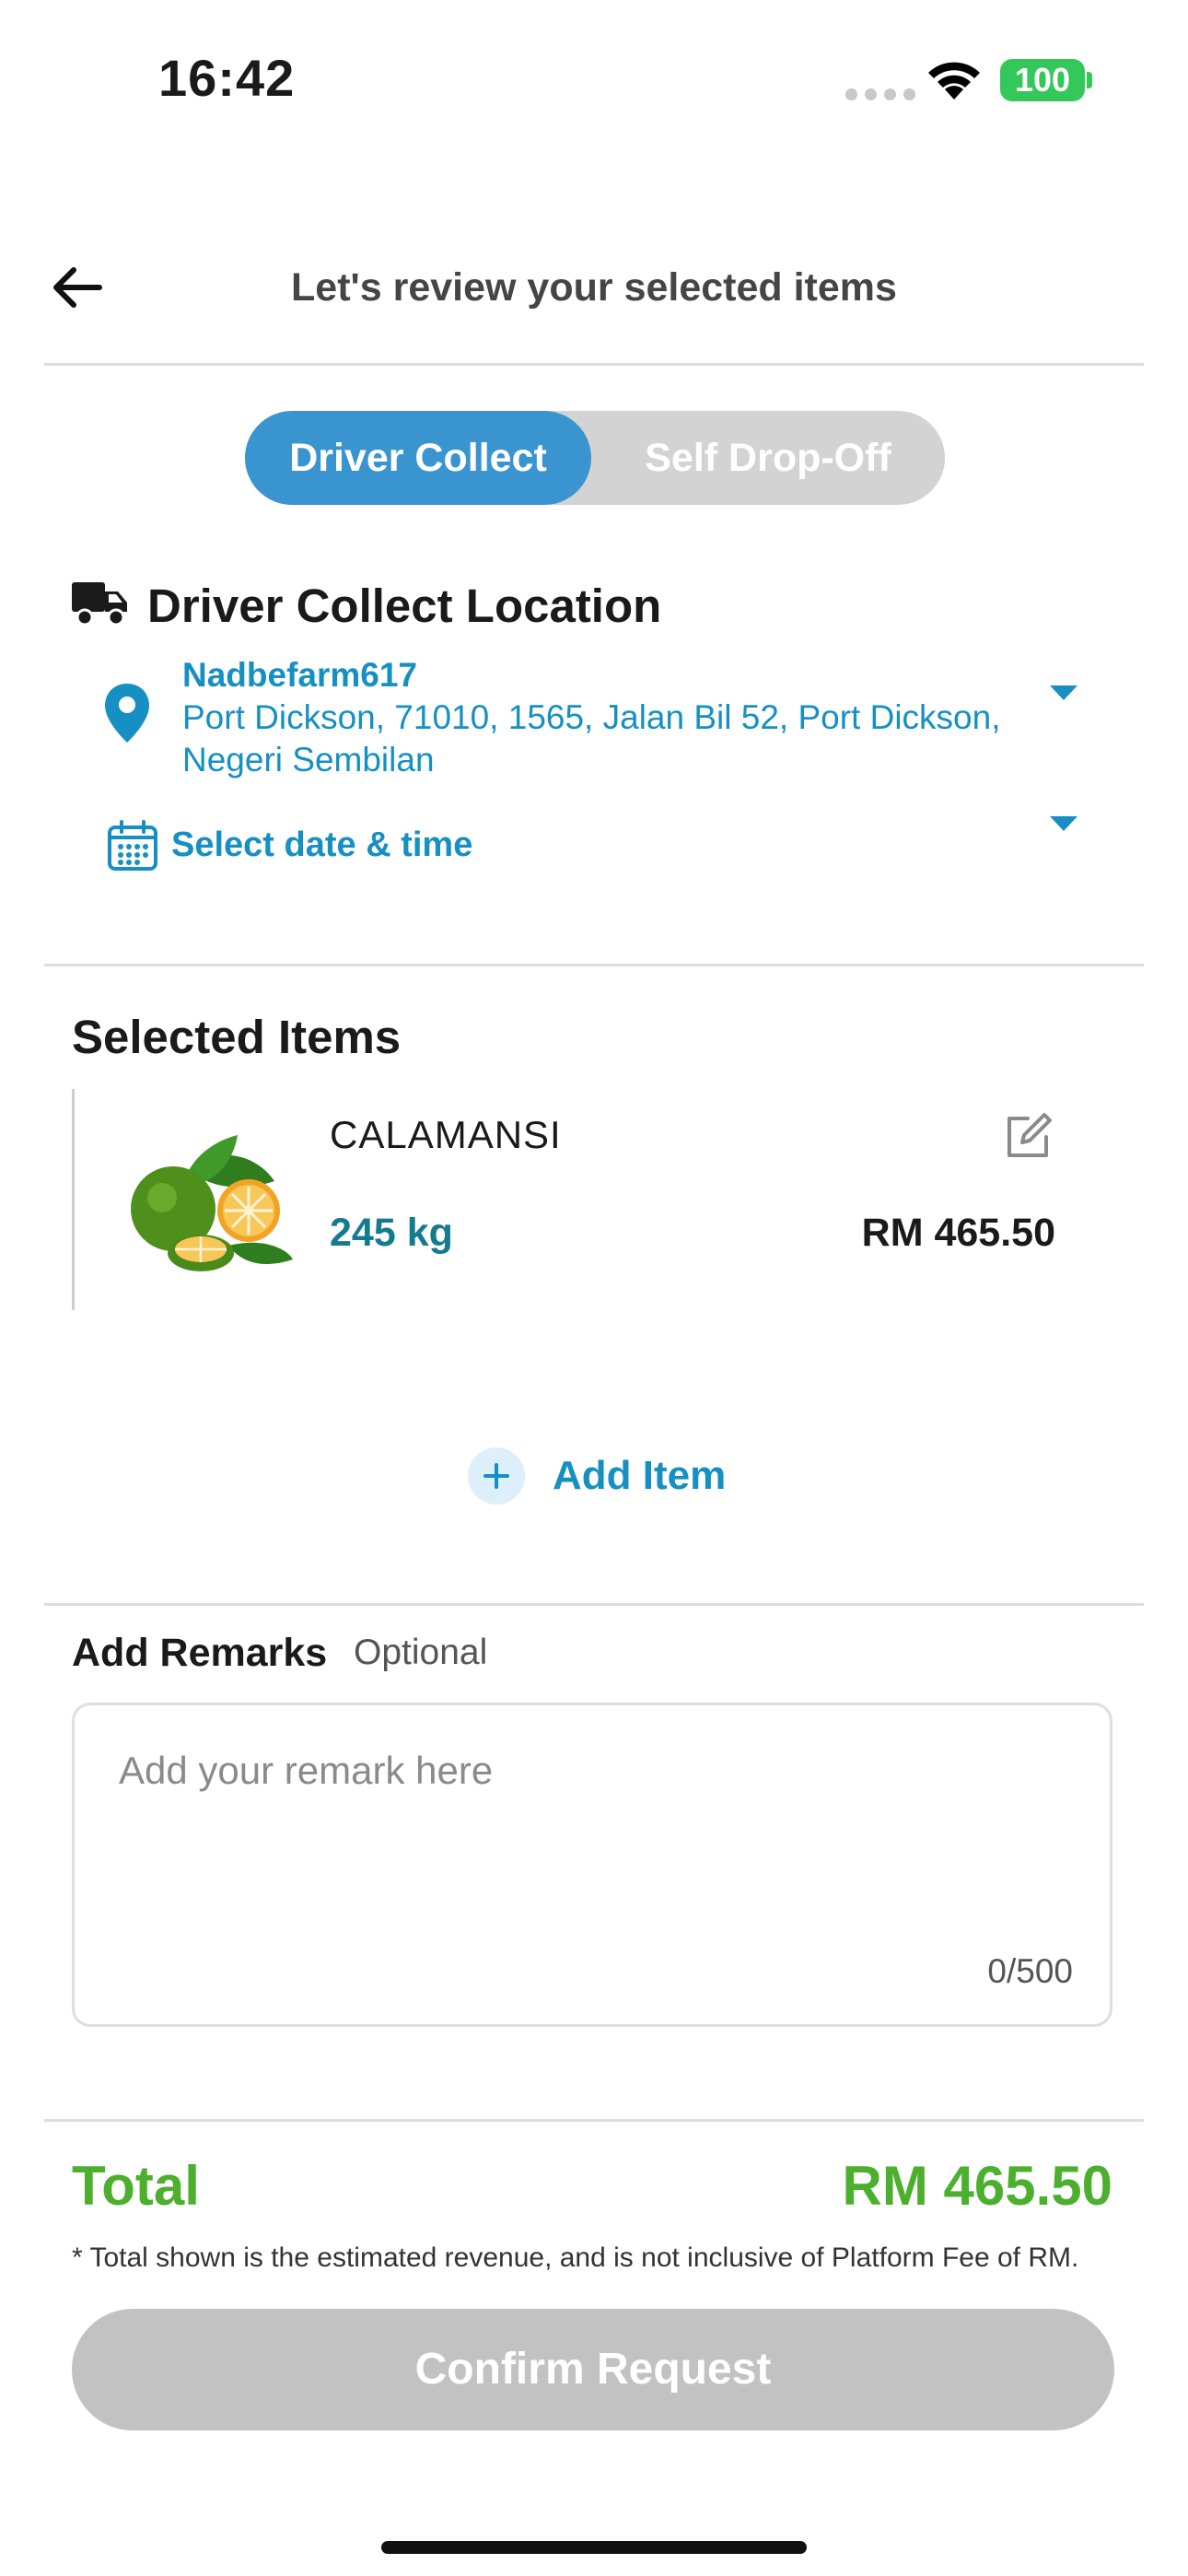  I want to click on item-left-border, so click(73, 1199).